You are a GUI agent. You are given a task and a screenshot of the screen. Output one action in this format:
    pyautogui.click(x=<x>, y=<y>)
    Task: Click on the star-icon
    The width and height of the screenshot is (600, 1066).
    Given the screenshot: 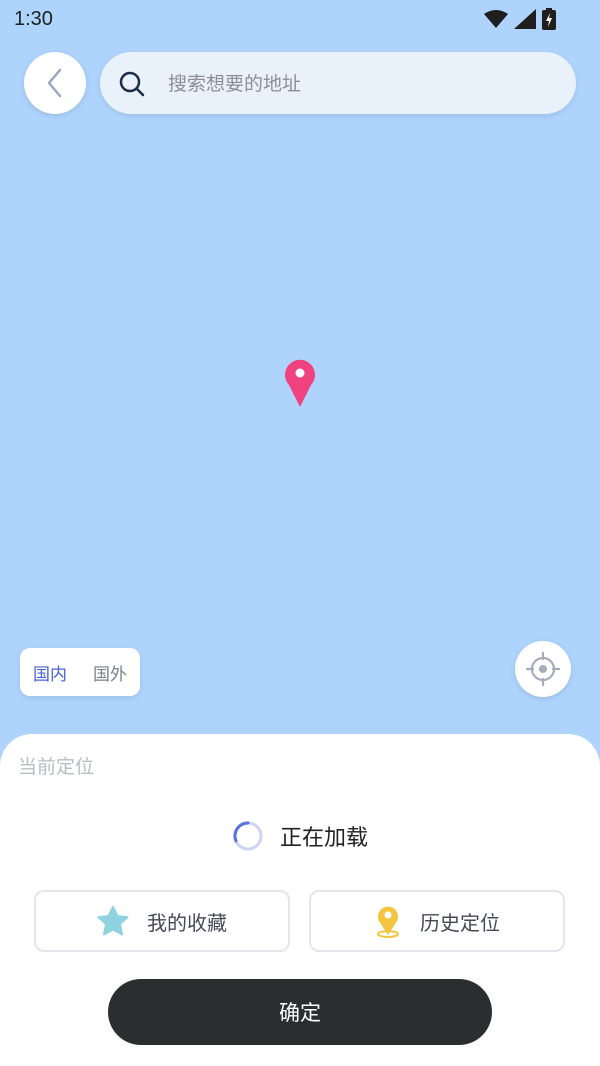 What is the action you would take?
    pyautogui.click(x=113, y=921)
    